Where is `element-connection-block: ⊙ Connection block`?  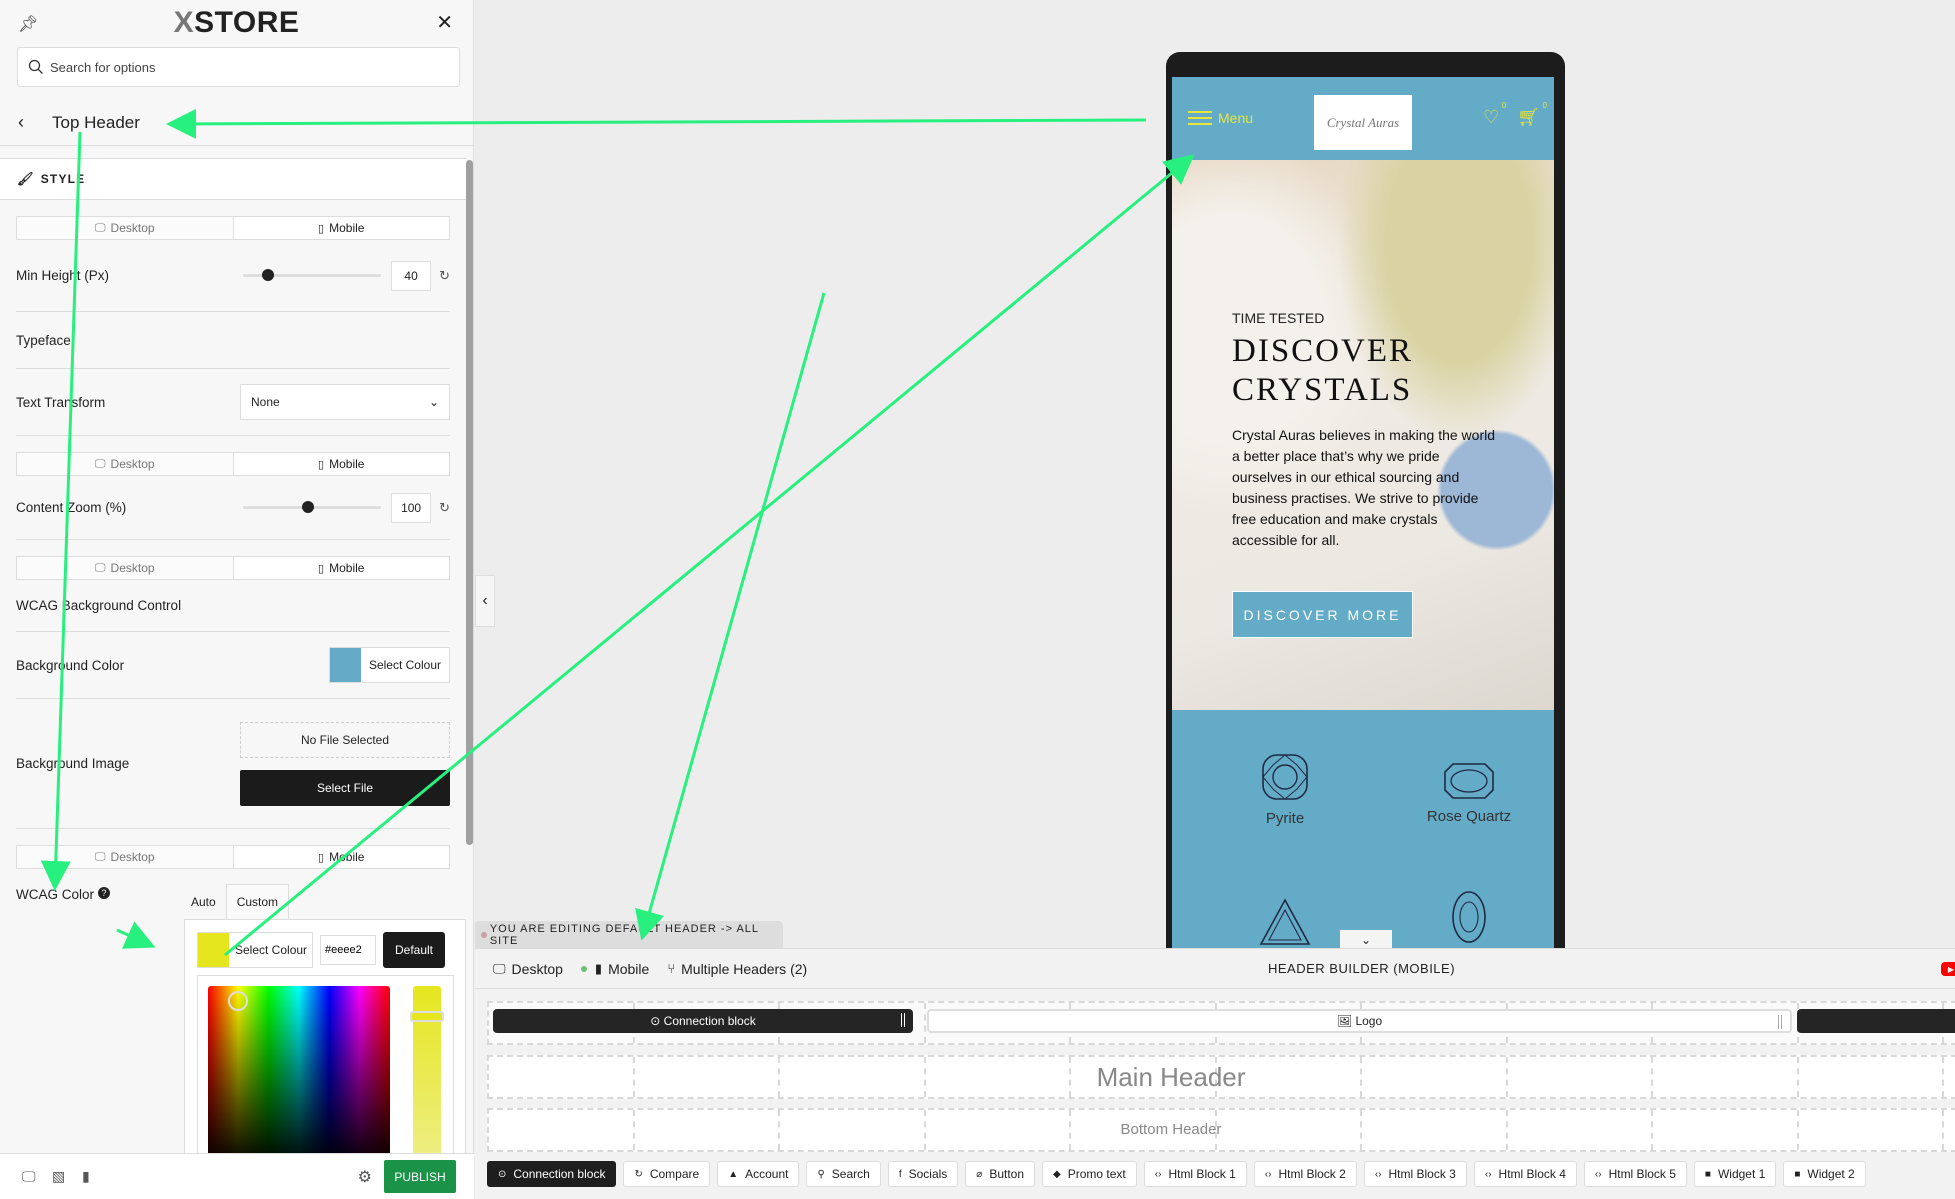
element-connection-block: ⊙ Connection block is located at coordinates (552, 1174).